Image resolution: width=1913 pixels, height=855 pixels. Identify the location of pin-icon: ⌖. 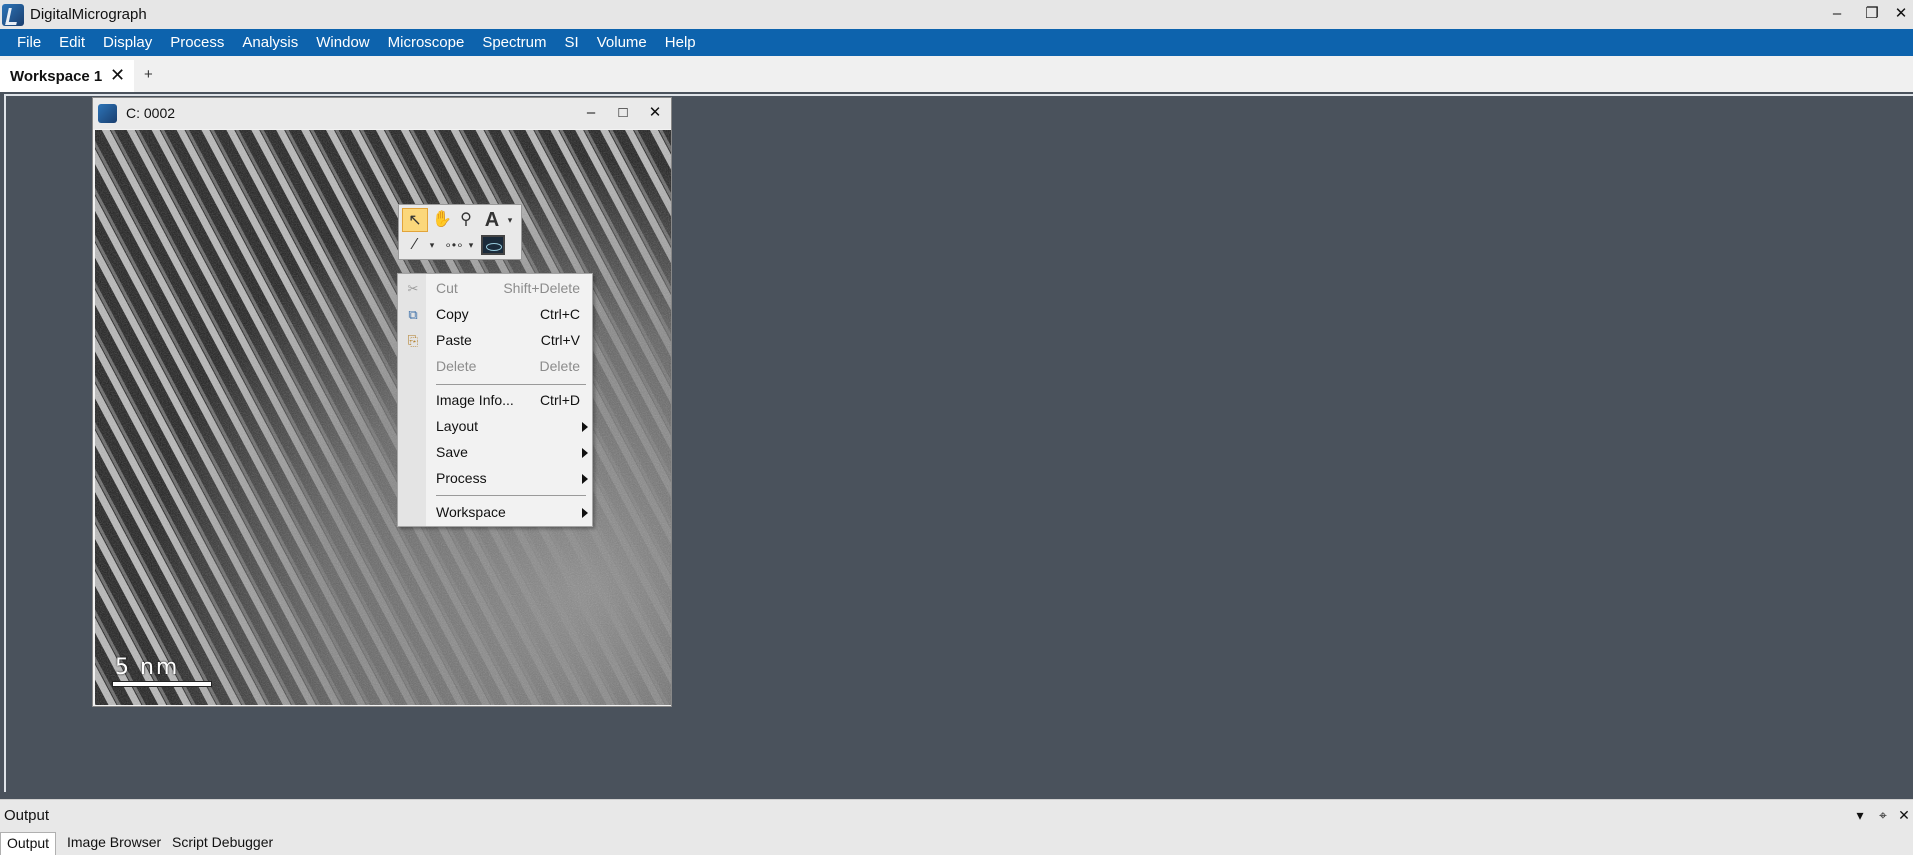
(1883, 815).